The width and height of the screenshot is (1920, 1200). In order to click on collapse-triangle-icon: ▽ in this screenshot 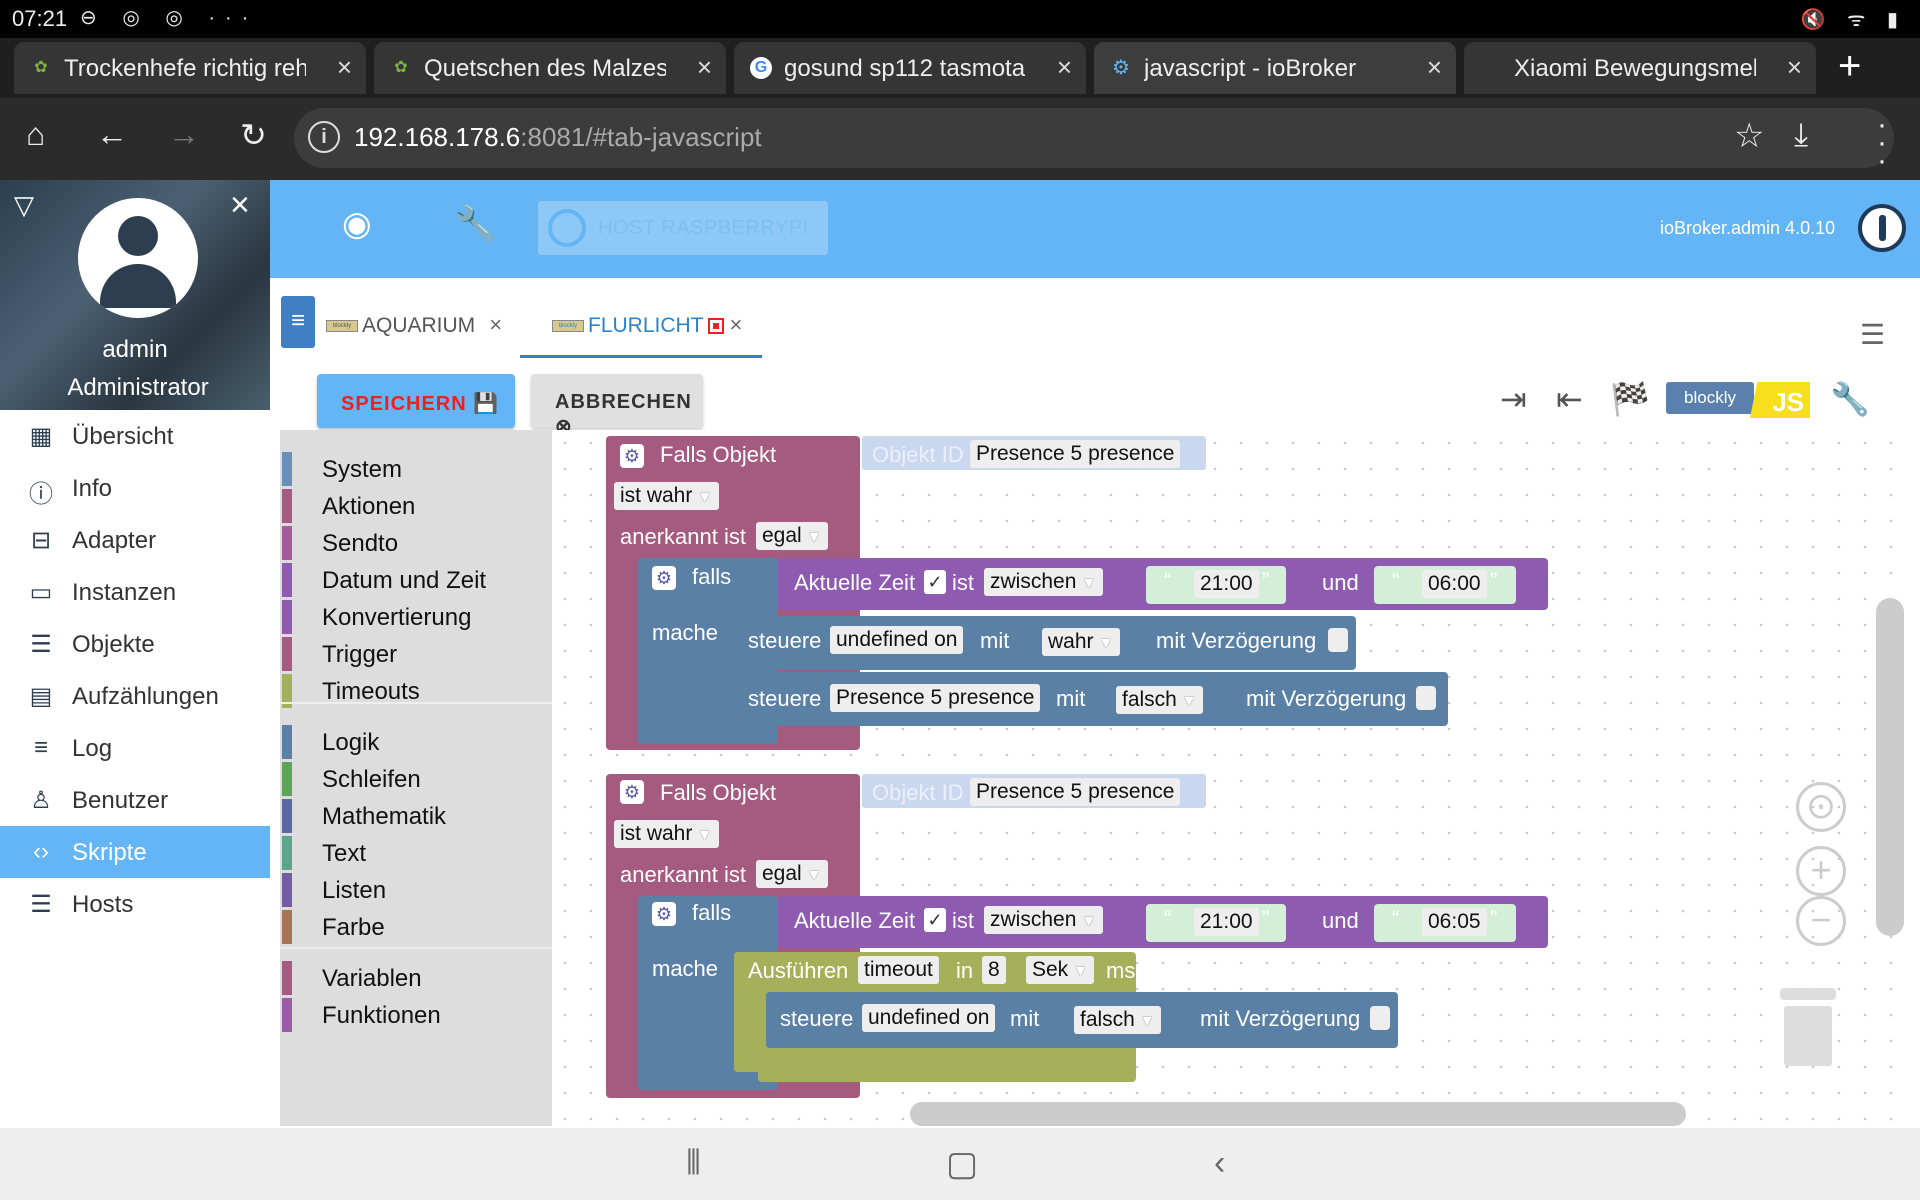, I will do `click(24, 205)`.